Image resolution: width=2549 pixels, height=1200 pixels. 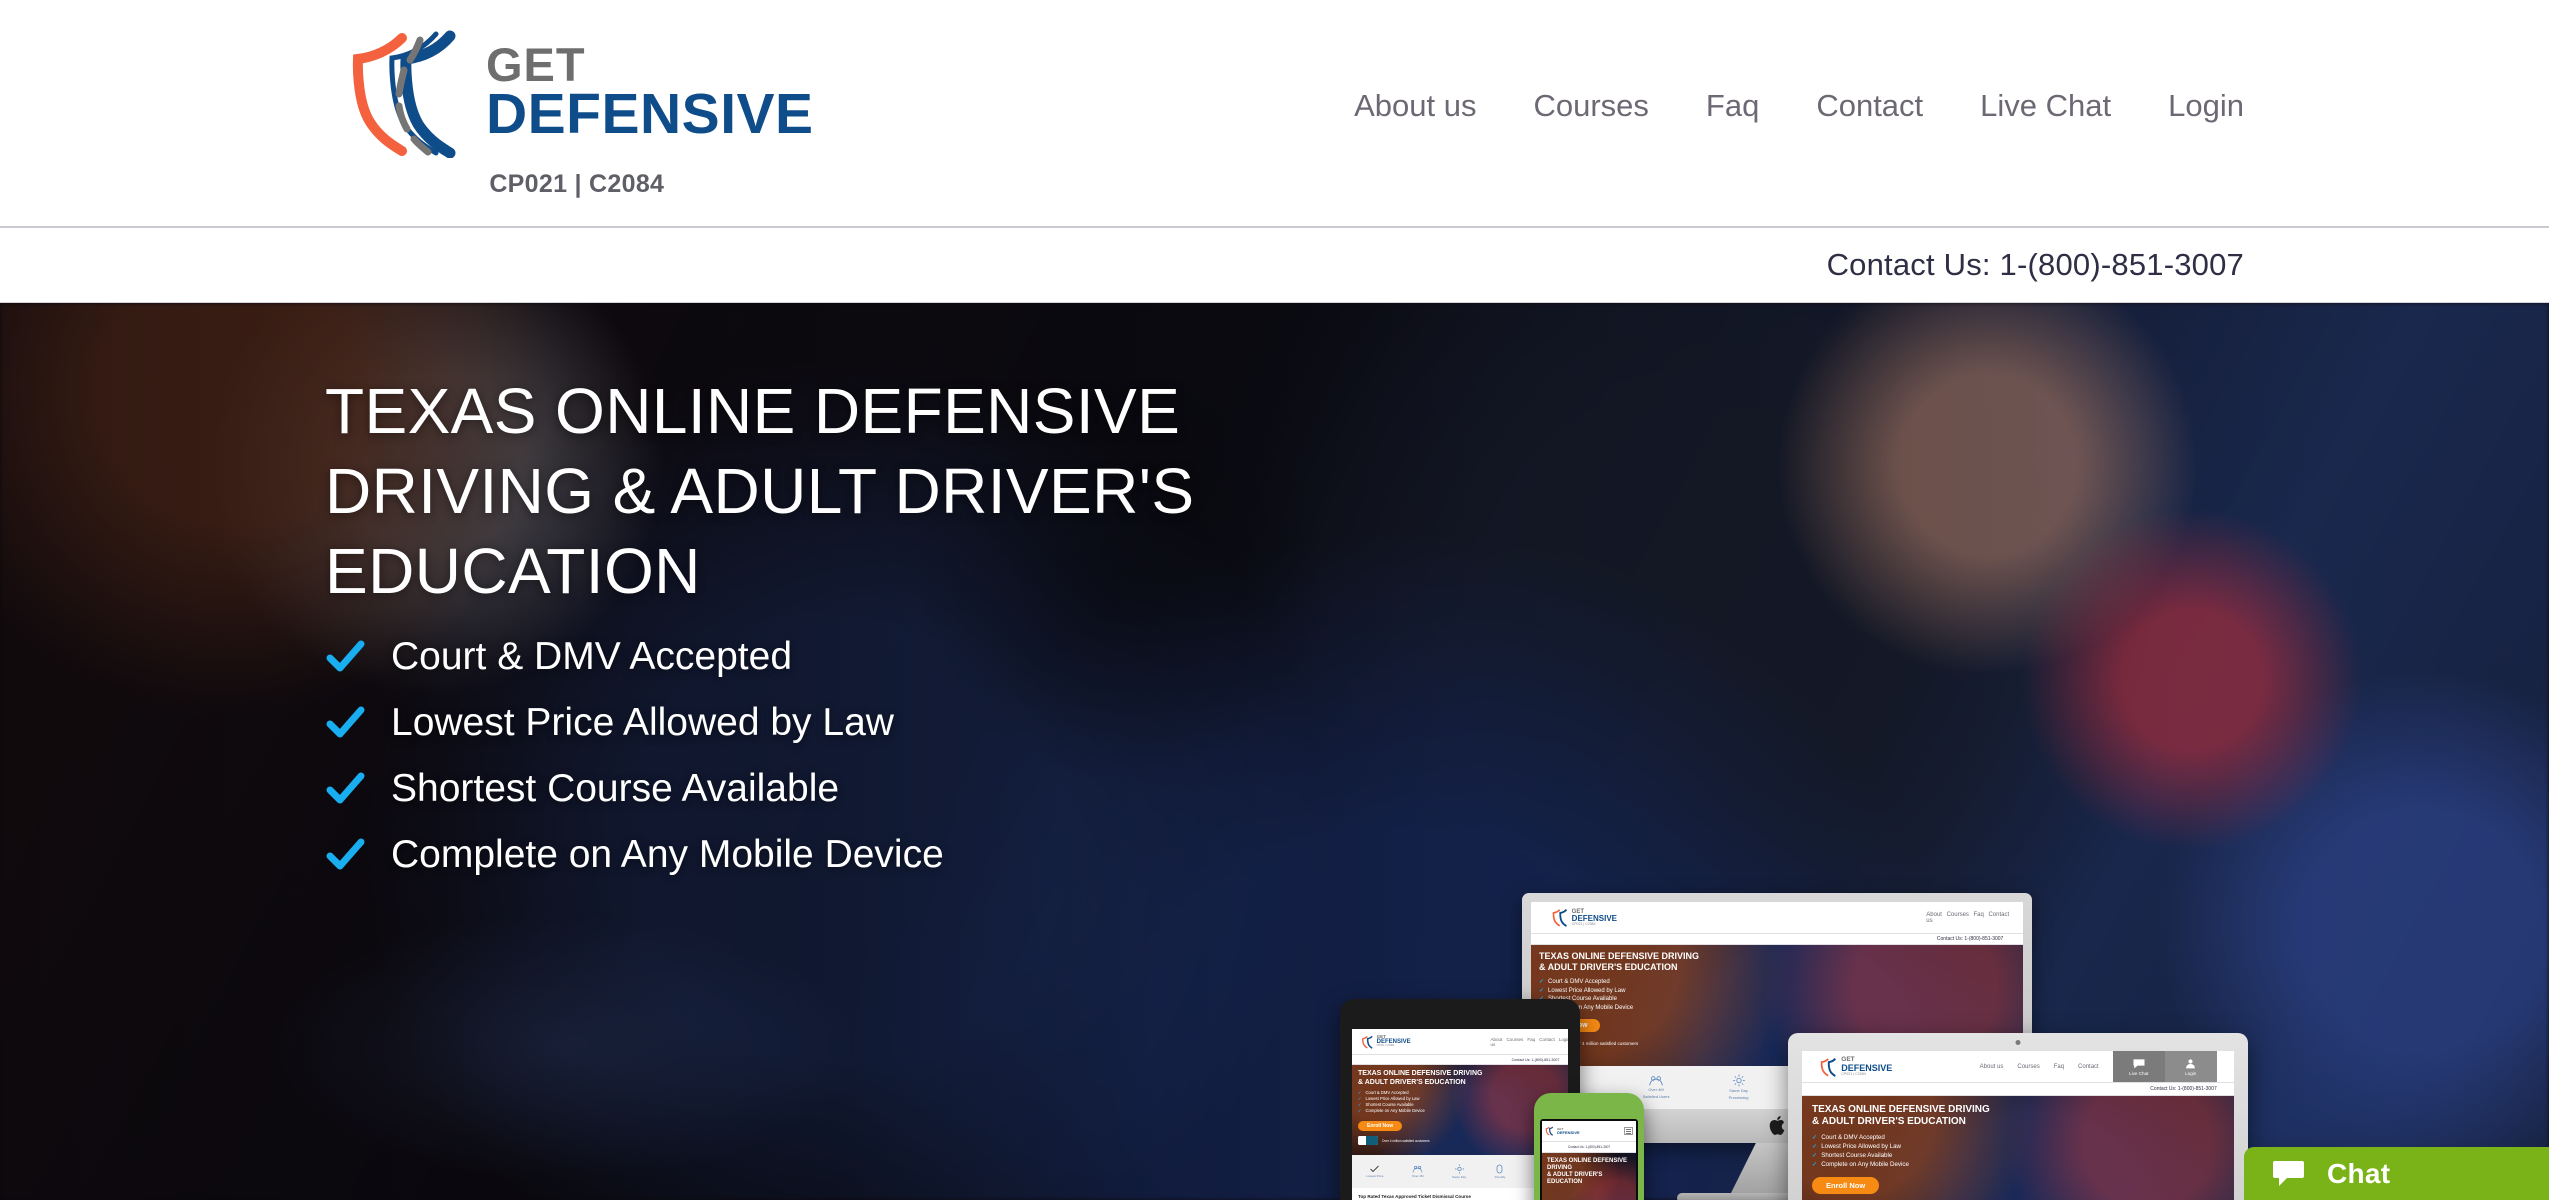 I want to click on mini-feature: Over 4M Satisfied Users, so click(x=1656, y=1087).